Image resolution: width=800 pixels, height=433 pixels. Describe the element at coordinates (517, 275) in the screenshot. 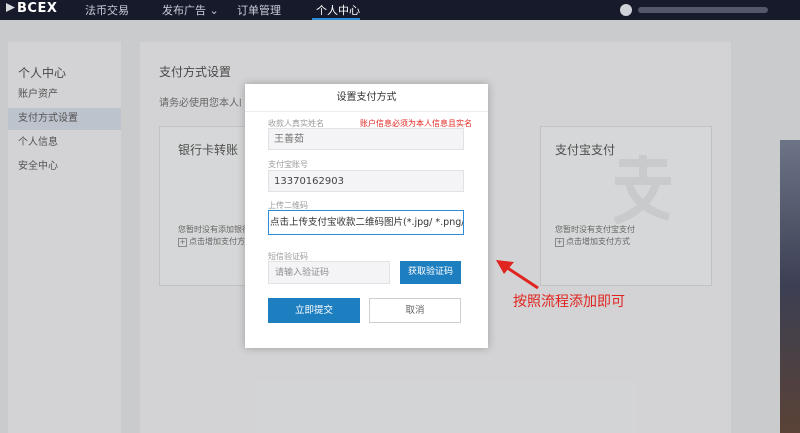

I see `annotation-arrow-icon` at that location.